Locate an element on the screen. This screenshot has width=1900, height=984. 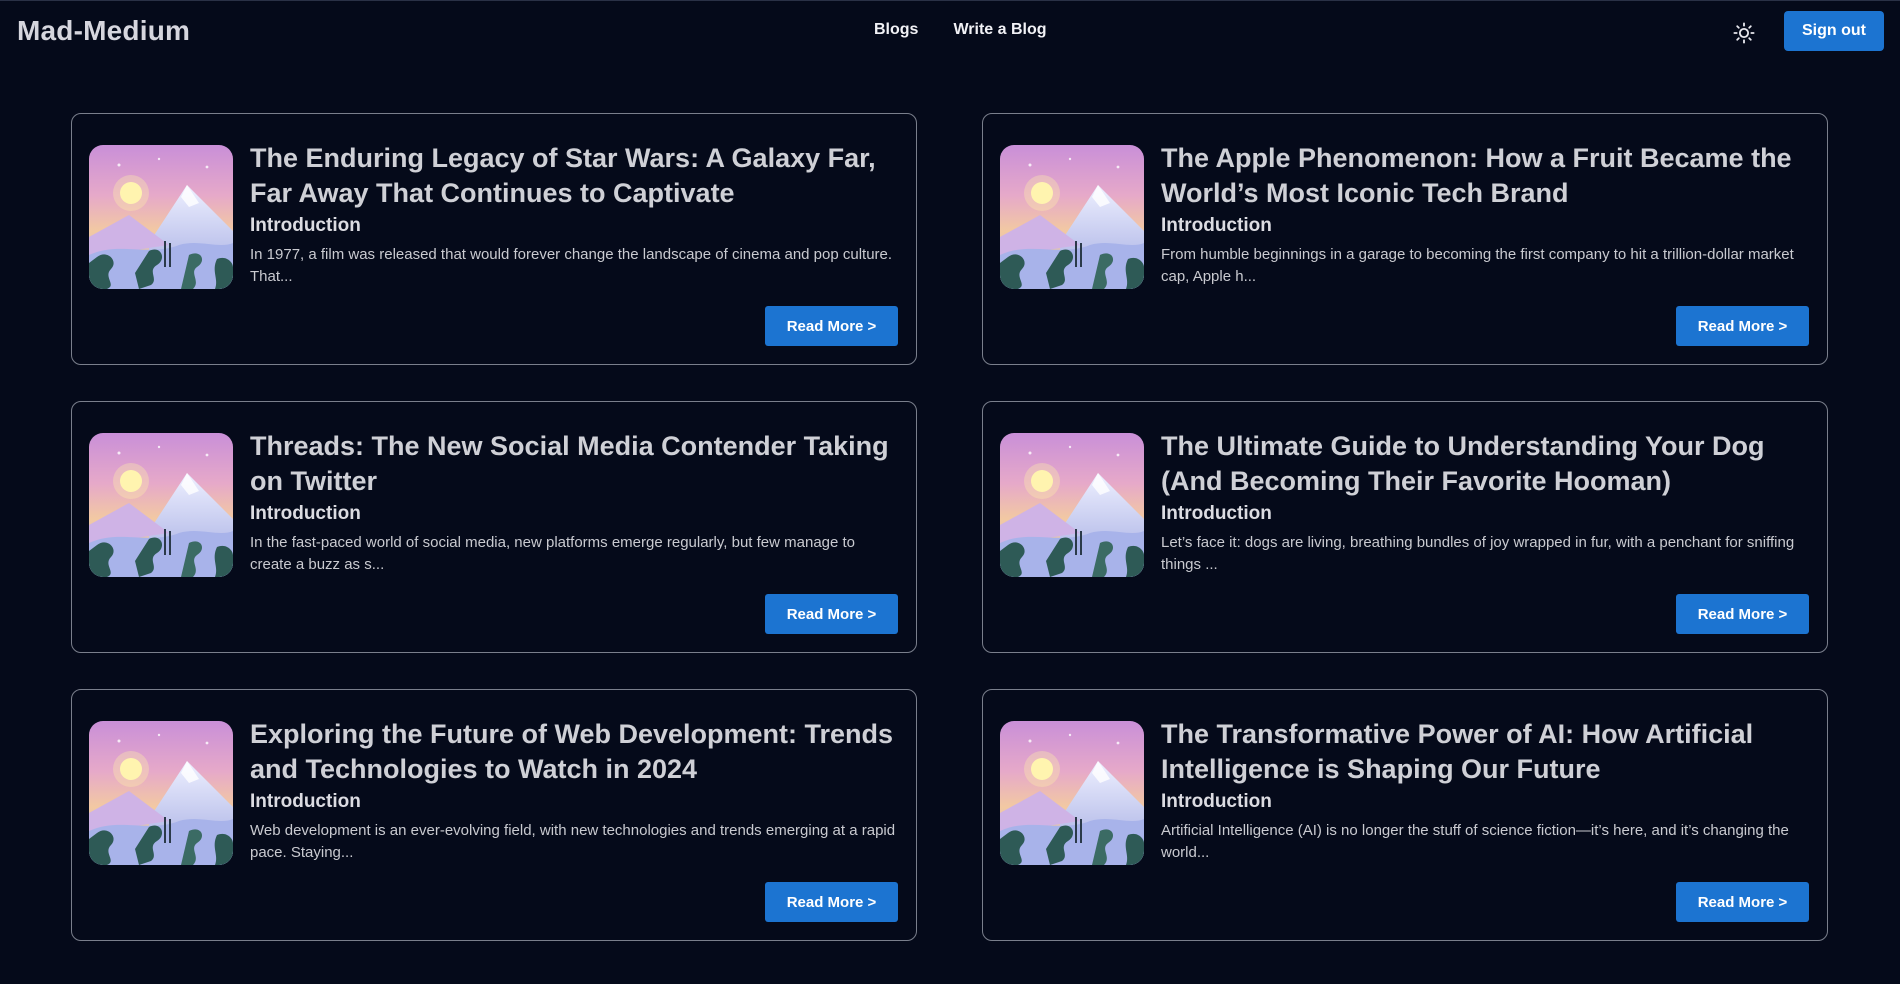
sun-icon is located at coordinates (1744, 33).